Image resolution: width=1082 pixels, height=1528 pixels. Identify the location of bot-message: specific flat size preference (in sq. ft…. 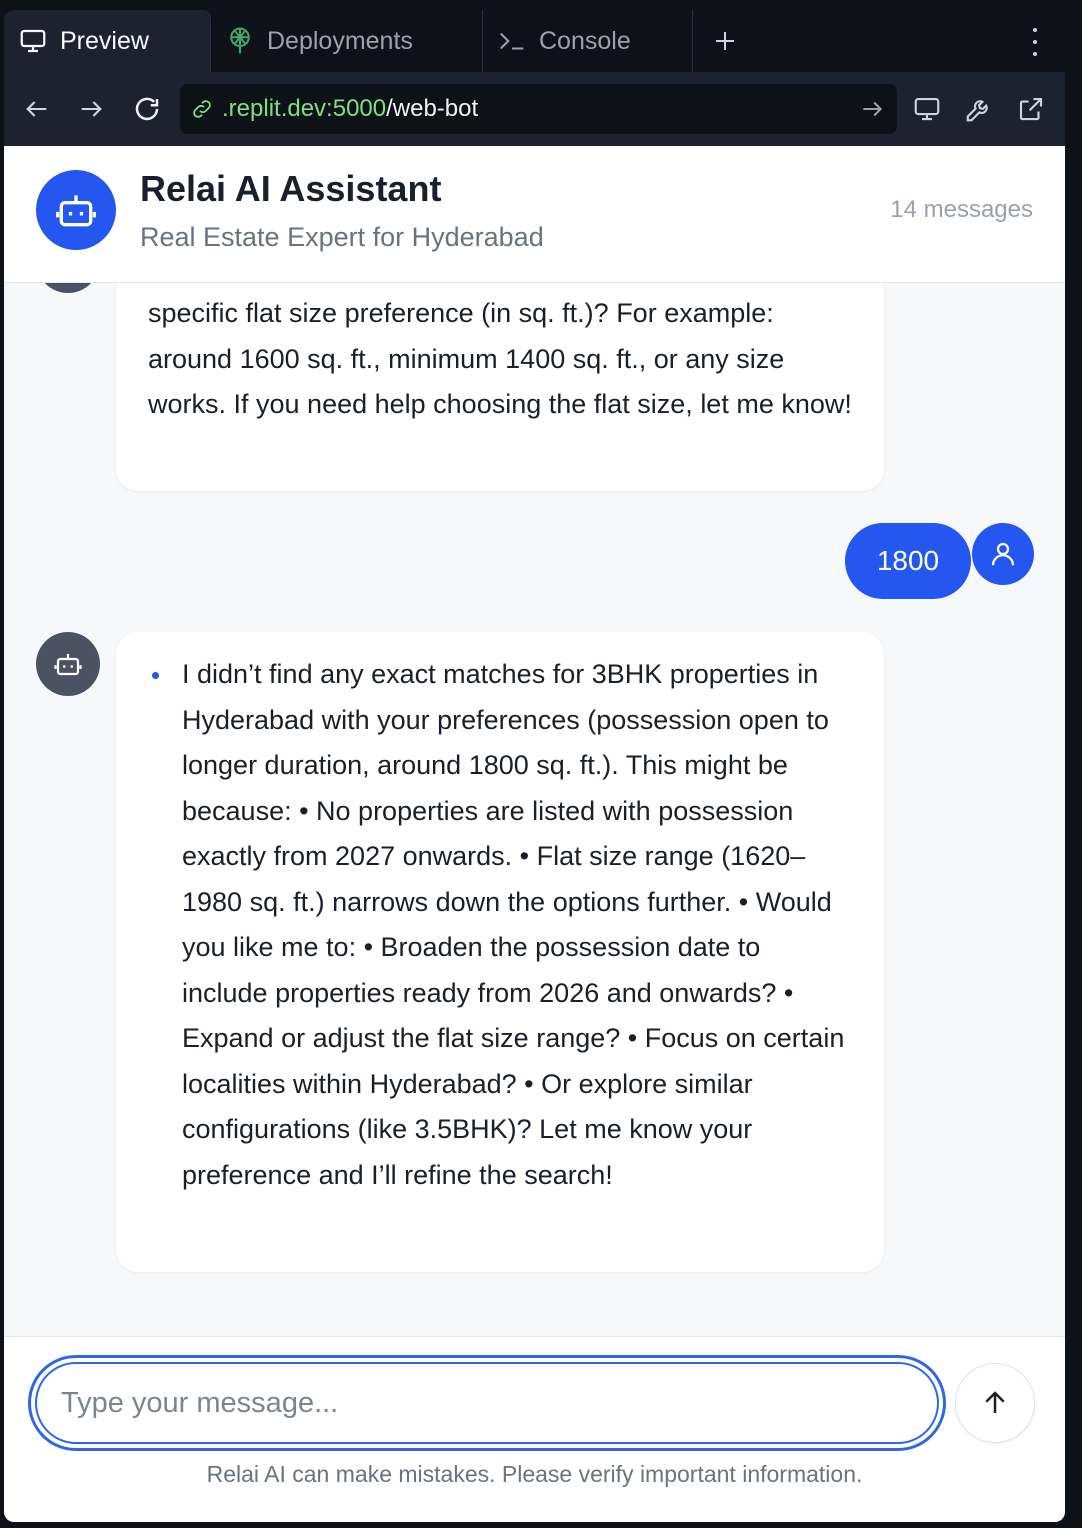
(500, 387).